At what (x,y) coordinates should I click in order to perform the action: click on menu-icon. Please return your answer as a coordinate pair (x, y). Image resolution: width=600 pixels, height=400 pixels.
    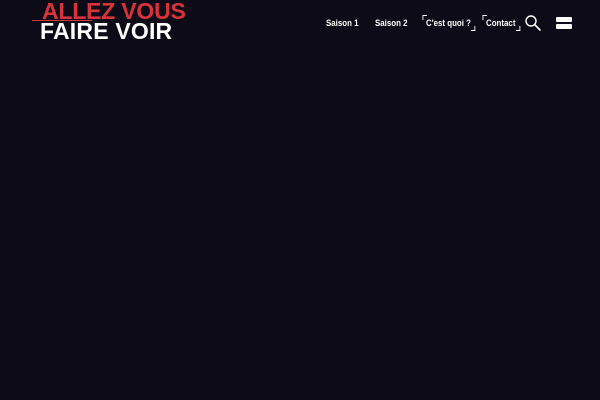
    Looking at the image, I should click on (564, 23).